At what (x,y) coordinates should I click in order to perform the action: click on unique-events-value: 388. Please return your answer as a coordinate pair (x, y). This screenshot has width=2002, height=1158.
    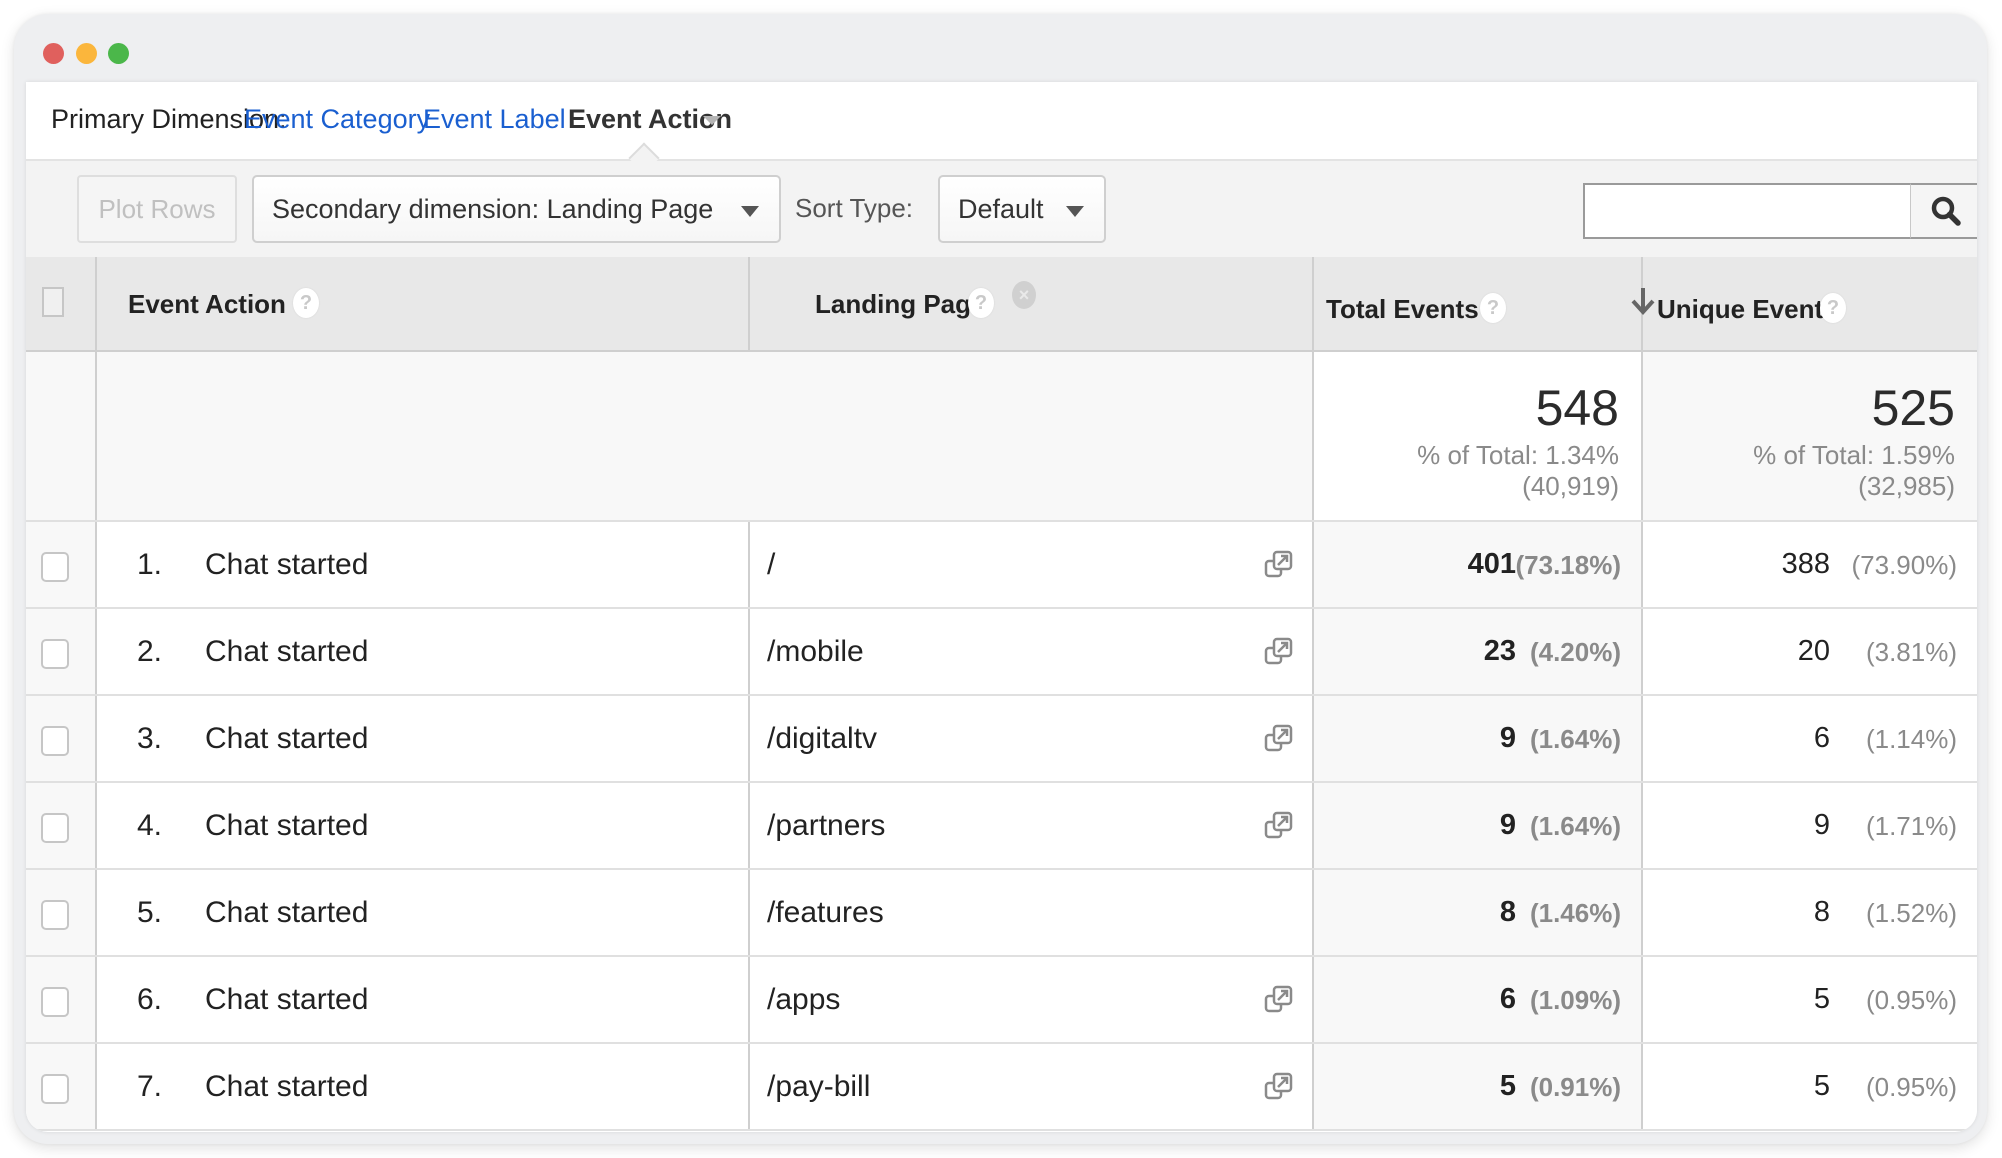
    Looking at the image, I should click on (1805, 564).